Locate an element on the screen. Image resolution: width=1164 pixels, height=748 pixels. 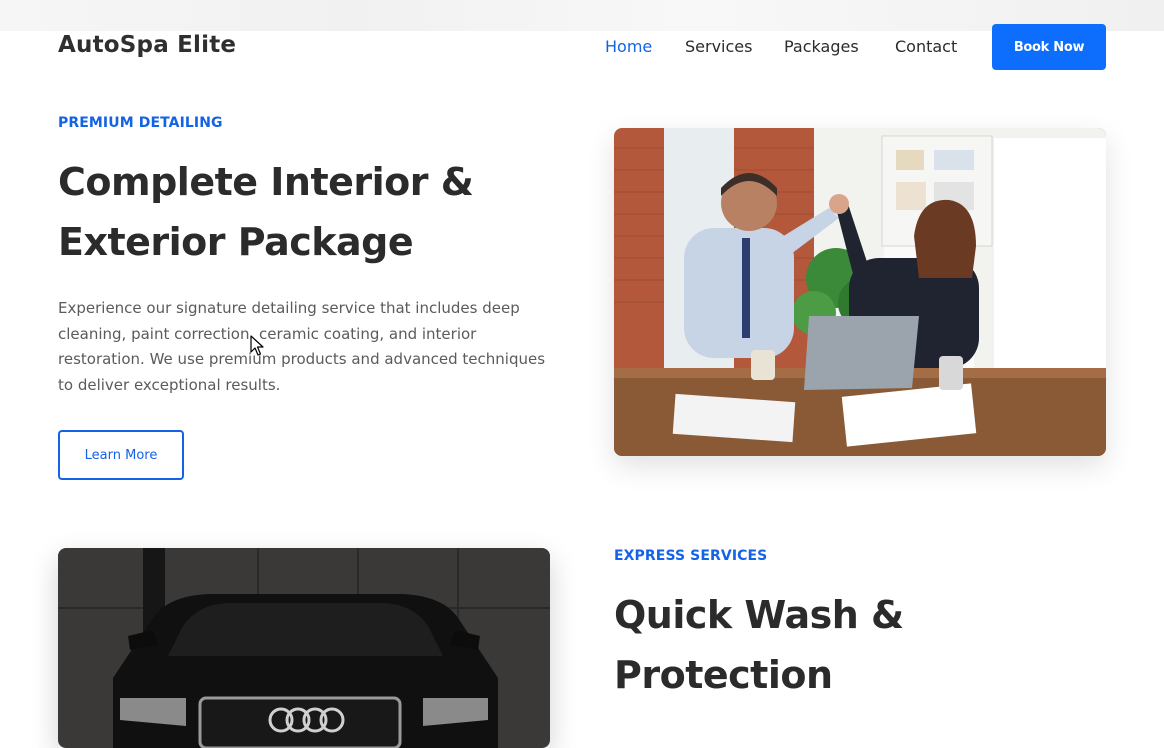
learn-more-button: Learn More is located at coordinates (121, 455).